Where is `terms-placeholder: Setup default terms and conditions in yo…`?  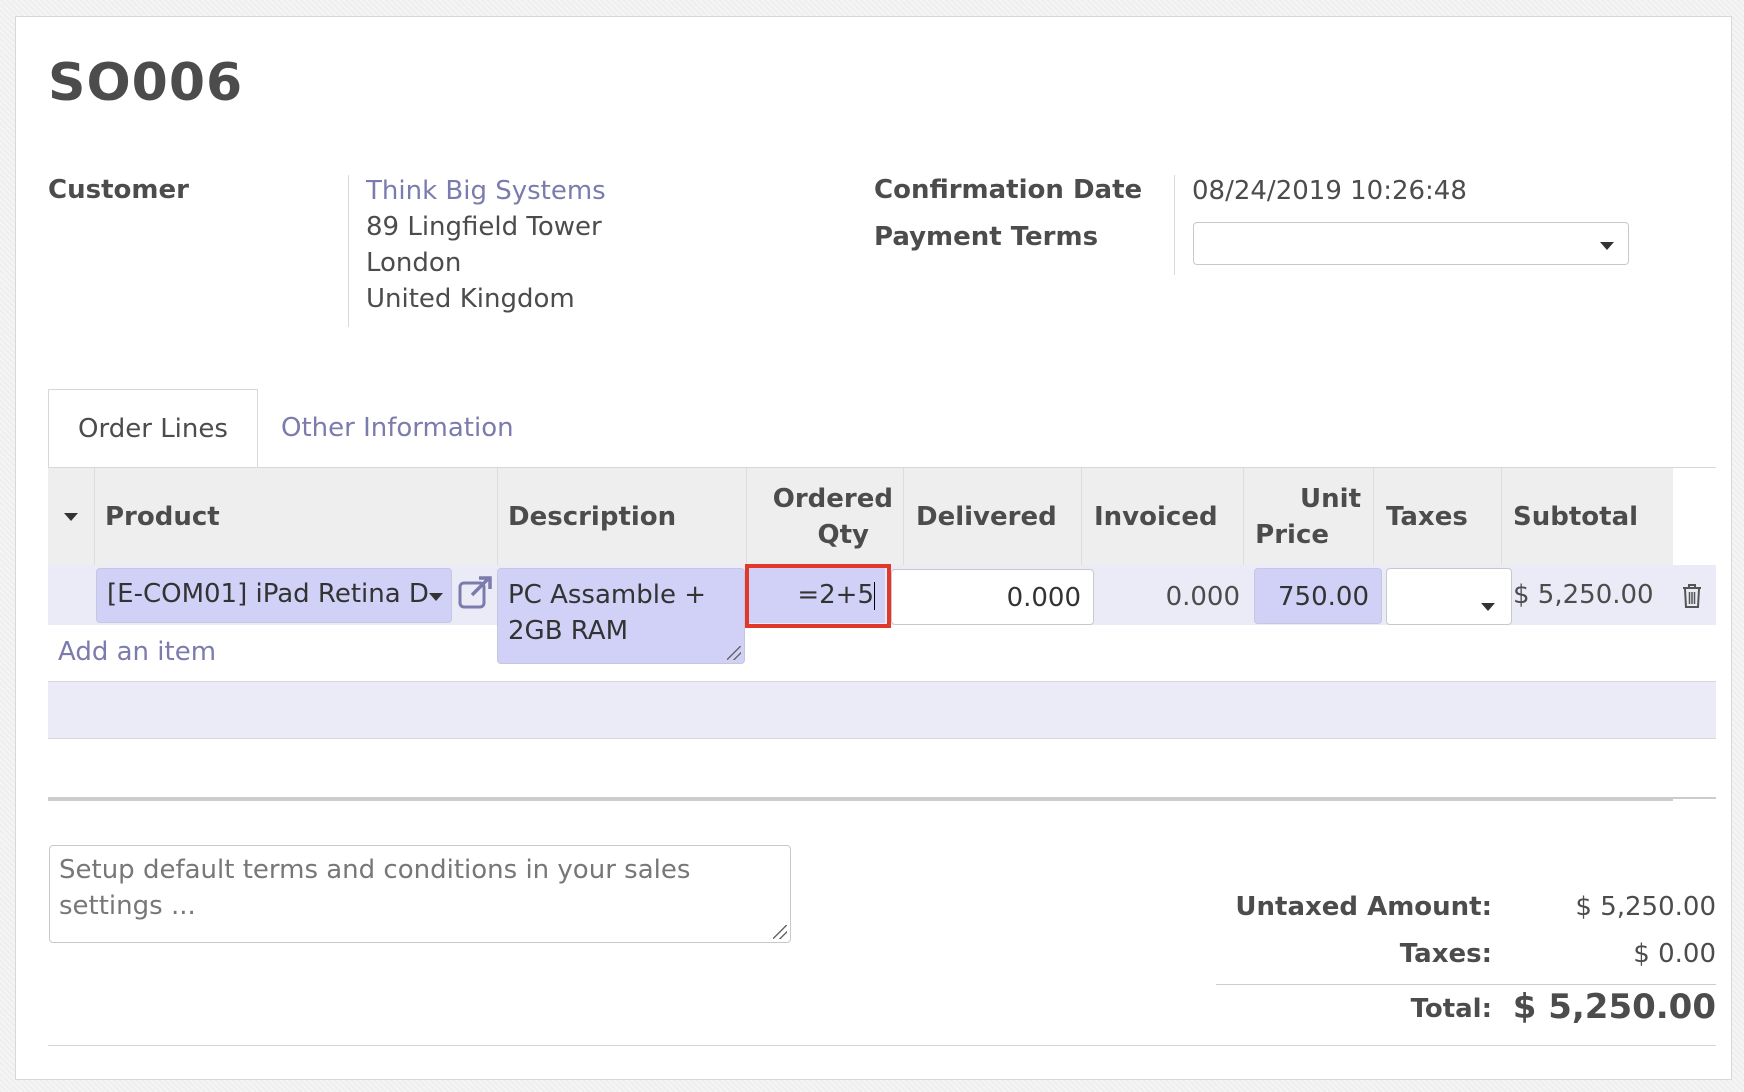
terms-placeholder: Setup default terms and conditions in yo… is located at coordinates (375, 888).